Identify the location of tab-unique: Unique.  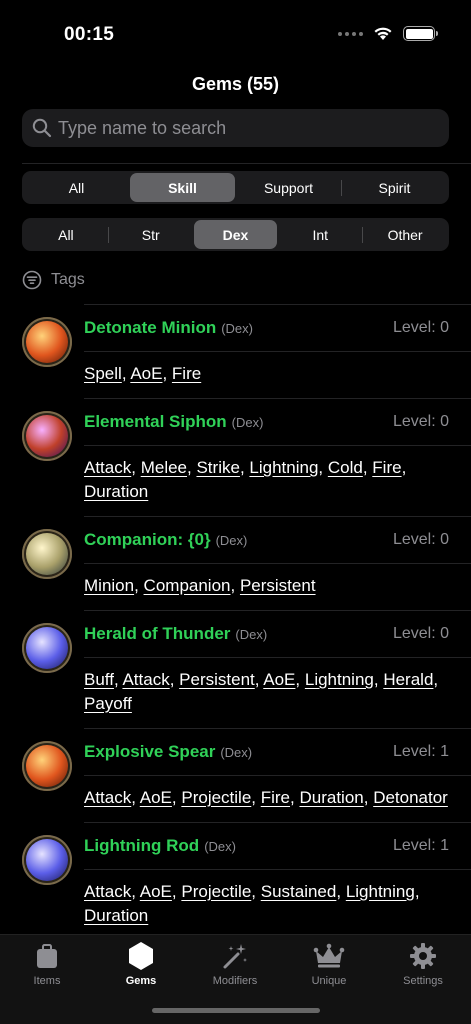
(329, 964).